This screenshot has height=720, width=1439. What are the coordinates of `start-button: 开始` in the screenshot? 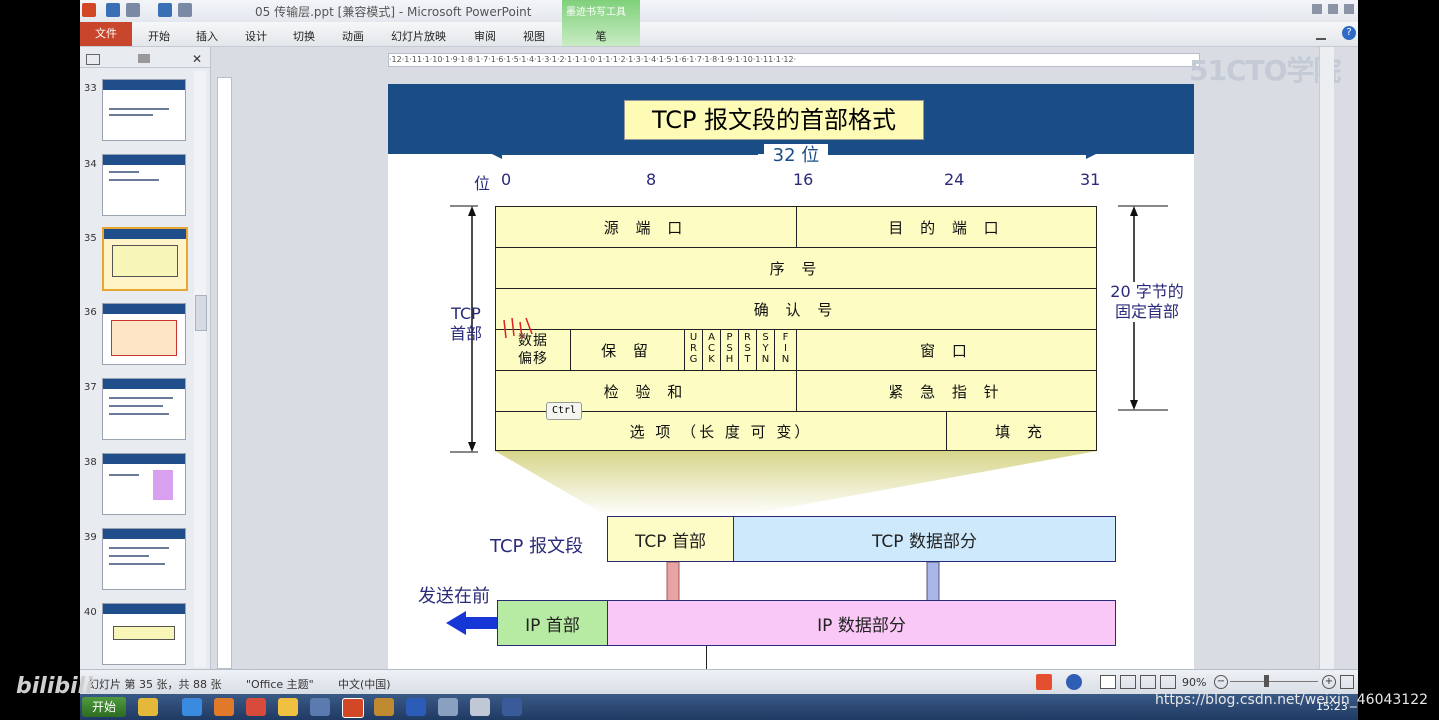 It's located at (104, 707).